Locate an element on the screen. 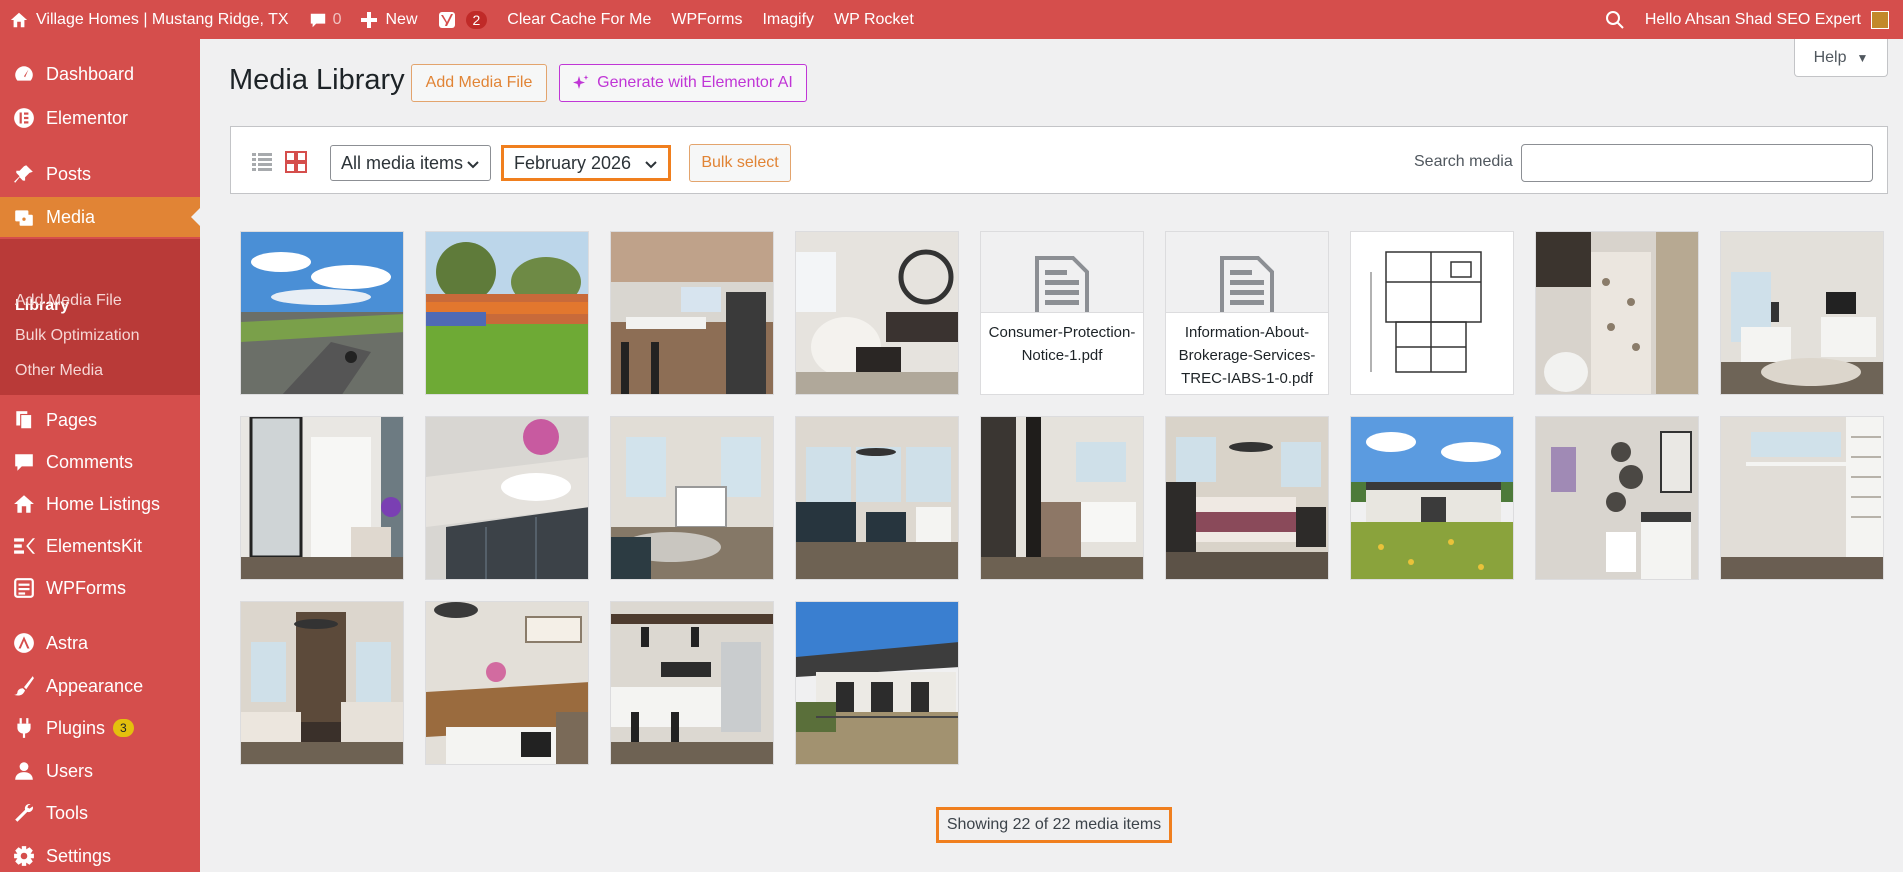  elementskit-icon is located at coordinates (24, 546).